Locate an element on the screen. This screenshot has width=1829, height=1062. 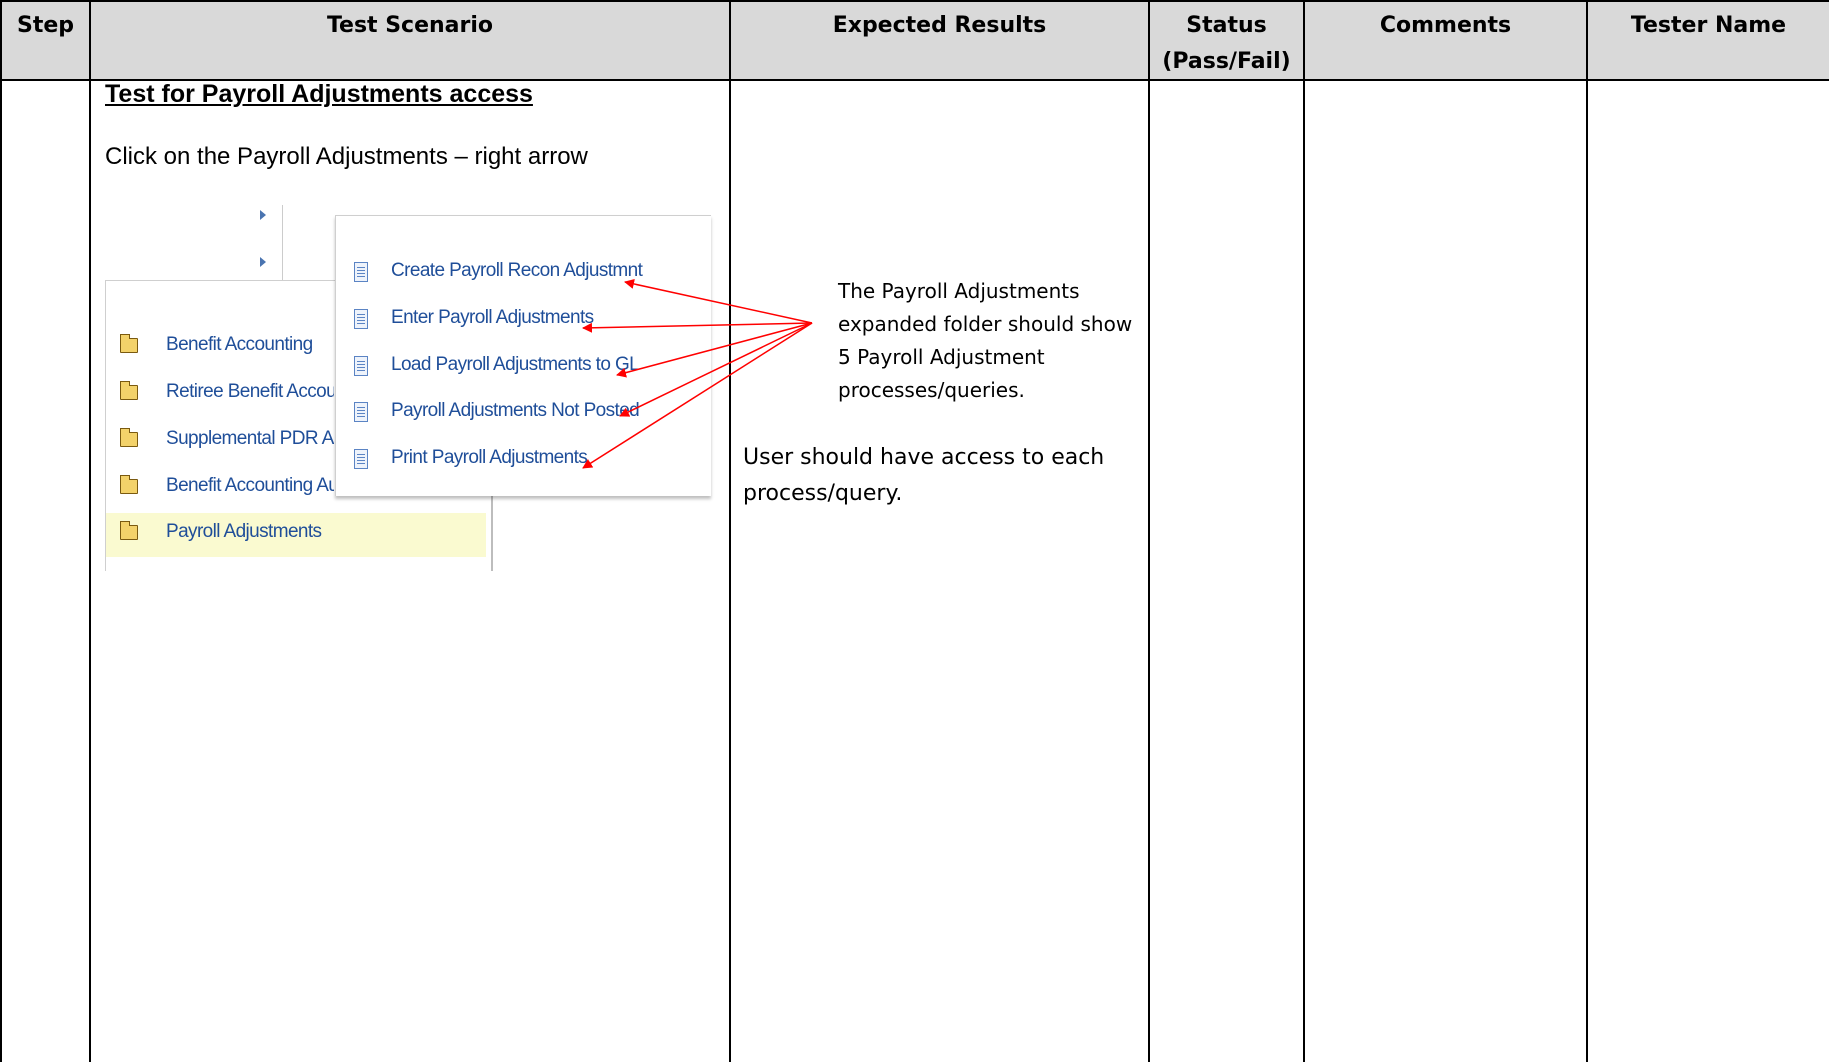
header-status: Status (Pass/Fail) is located at coordinates (1226, 44).